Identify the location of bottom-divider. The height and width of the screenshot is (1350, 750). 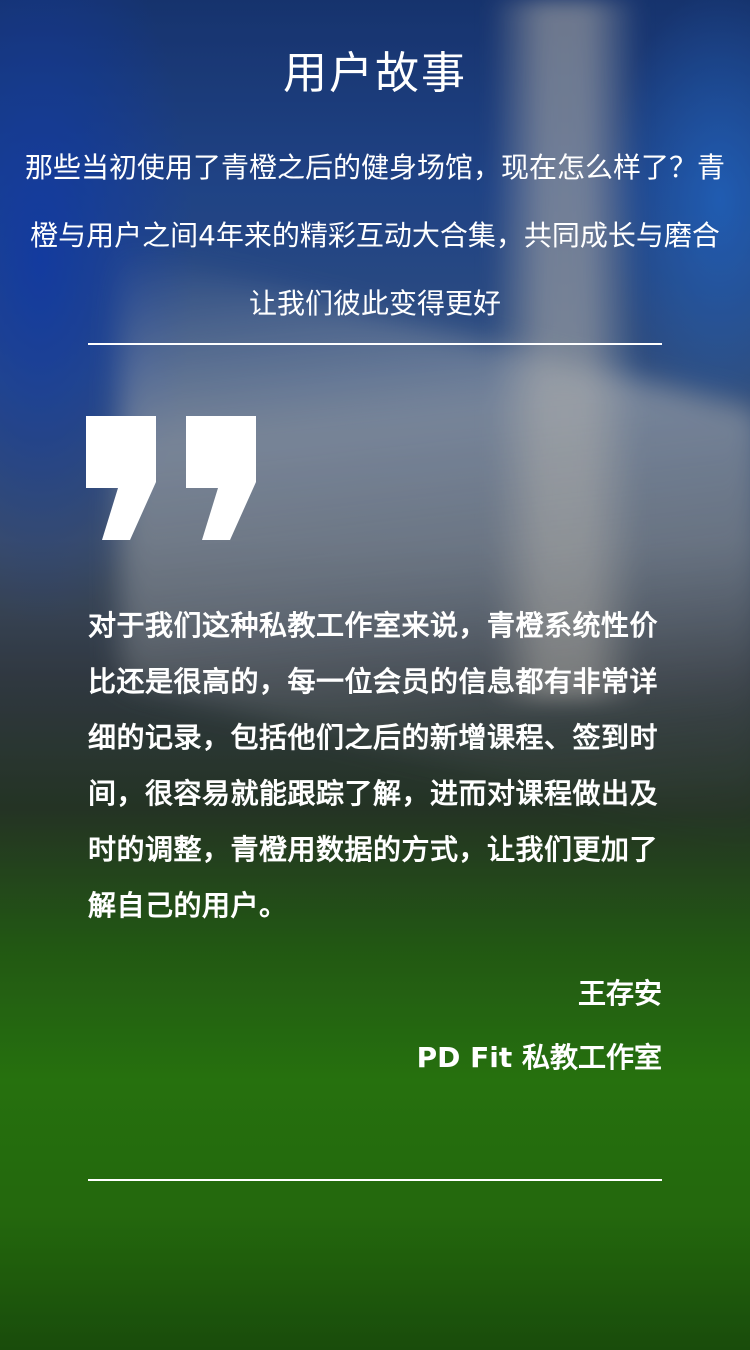
(375, 1180).